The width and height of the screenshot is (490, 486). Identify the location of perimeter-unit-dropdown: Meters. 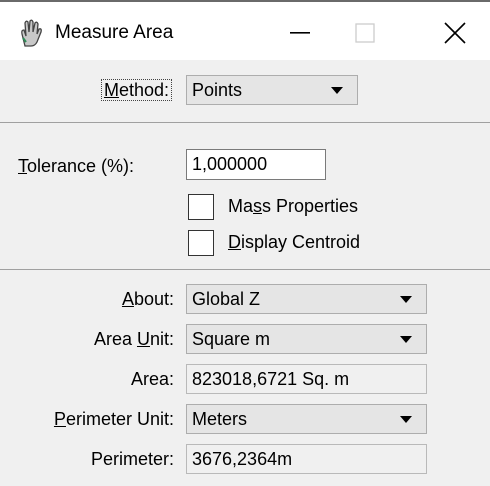
(306, 419).